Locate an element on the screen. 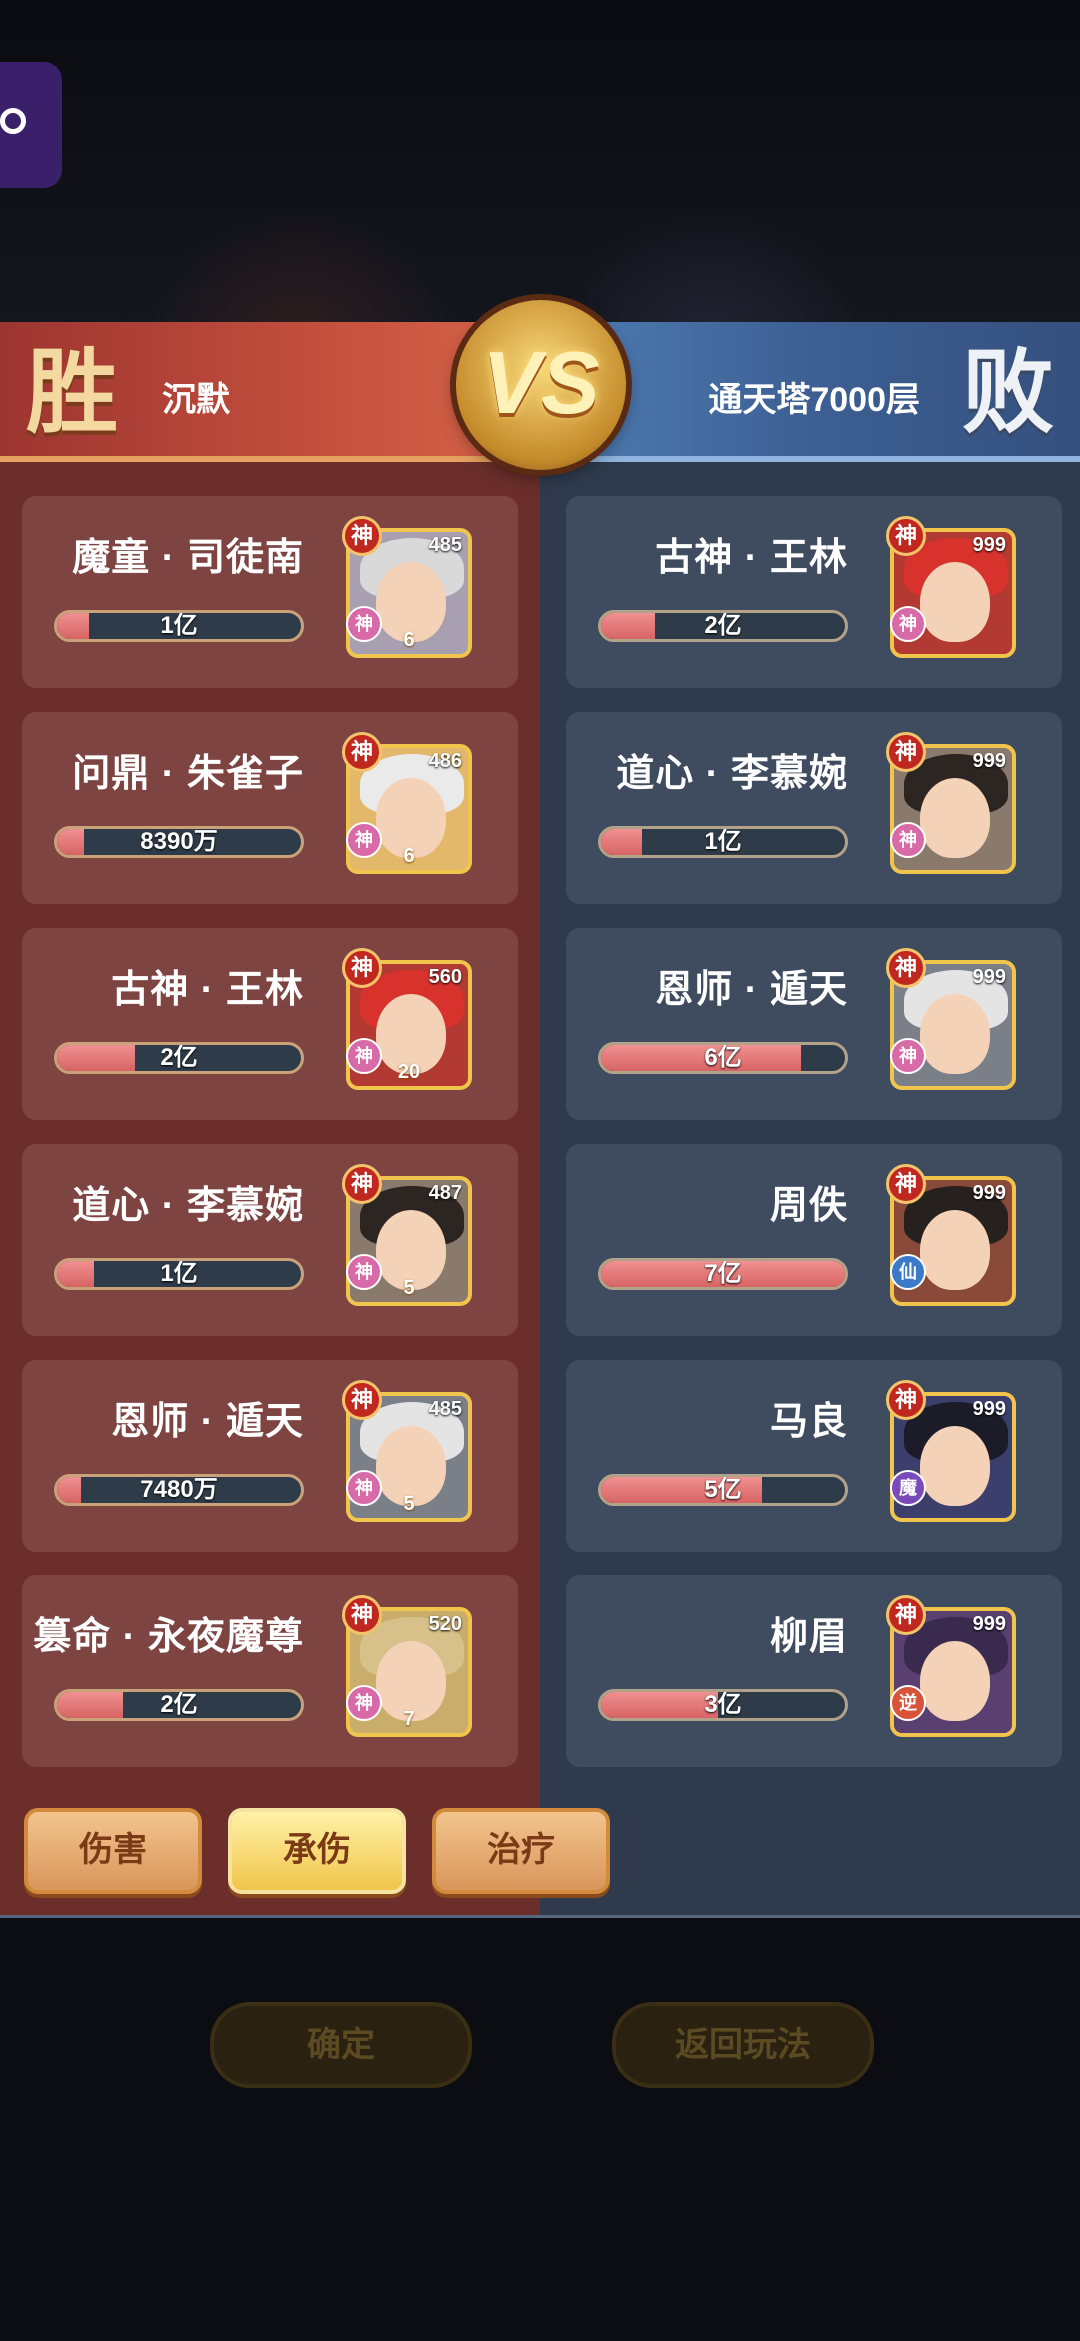 The width and height of the screenshot is (1080, 2341). hero-level: 520 is located at coordinates (445, 1624).